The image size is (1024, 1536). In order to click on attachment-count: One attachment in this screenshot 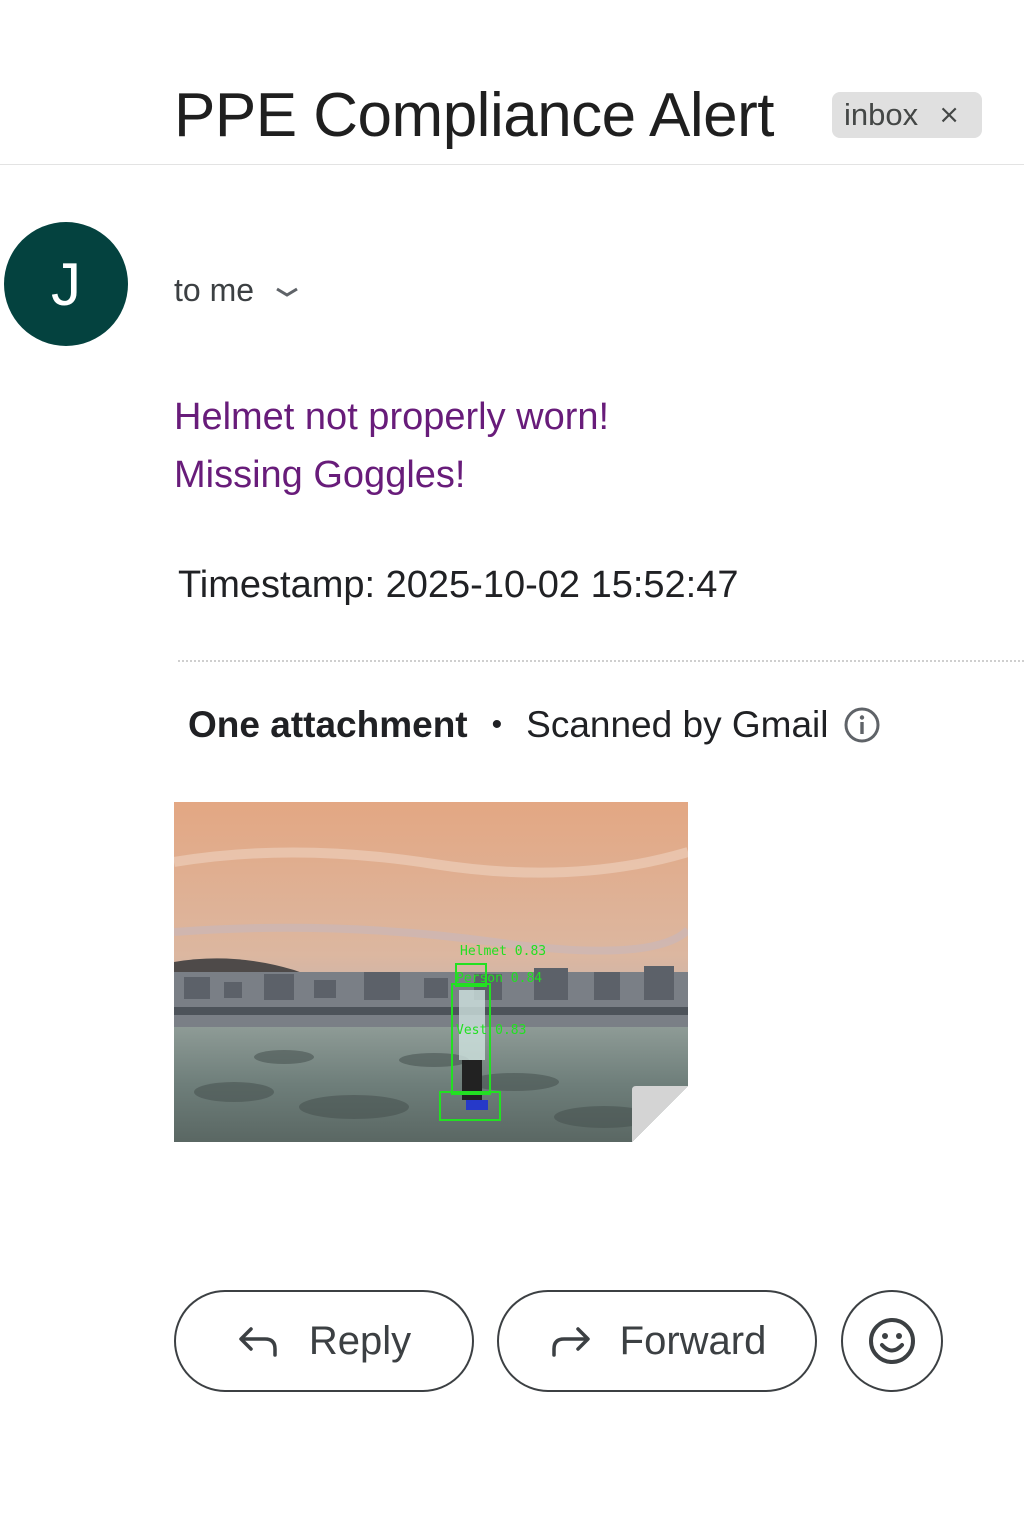, I will do `click(328, 724)`.